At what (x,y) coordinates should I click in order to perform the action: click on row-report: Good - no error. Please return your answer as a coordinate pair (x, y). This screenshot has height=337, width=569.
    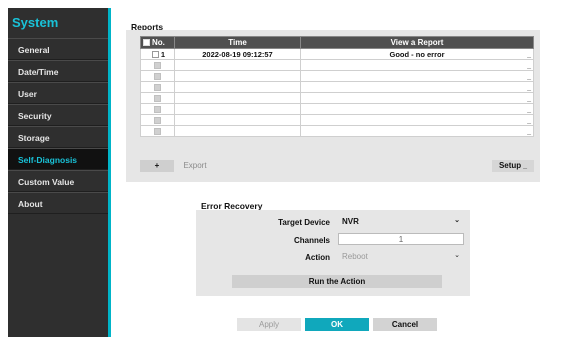
    Looking at the image, I should click on (417, 54).